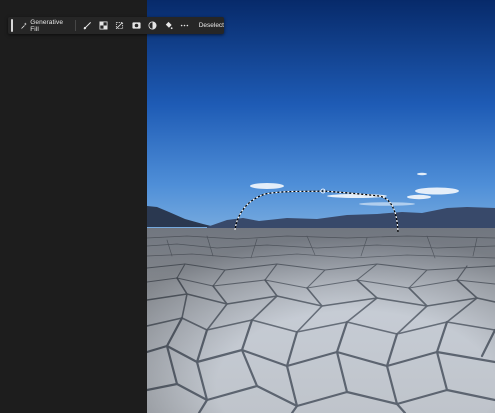 This screenshot has height=413, width=495. Describe the element at coordinates (47, 25) in the screenshot. I see `generative-fill-label: Generative Fill` at that location.